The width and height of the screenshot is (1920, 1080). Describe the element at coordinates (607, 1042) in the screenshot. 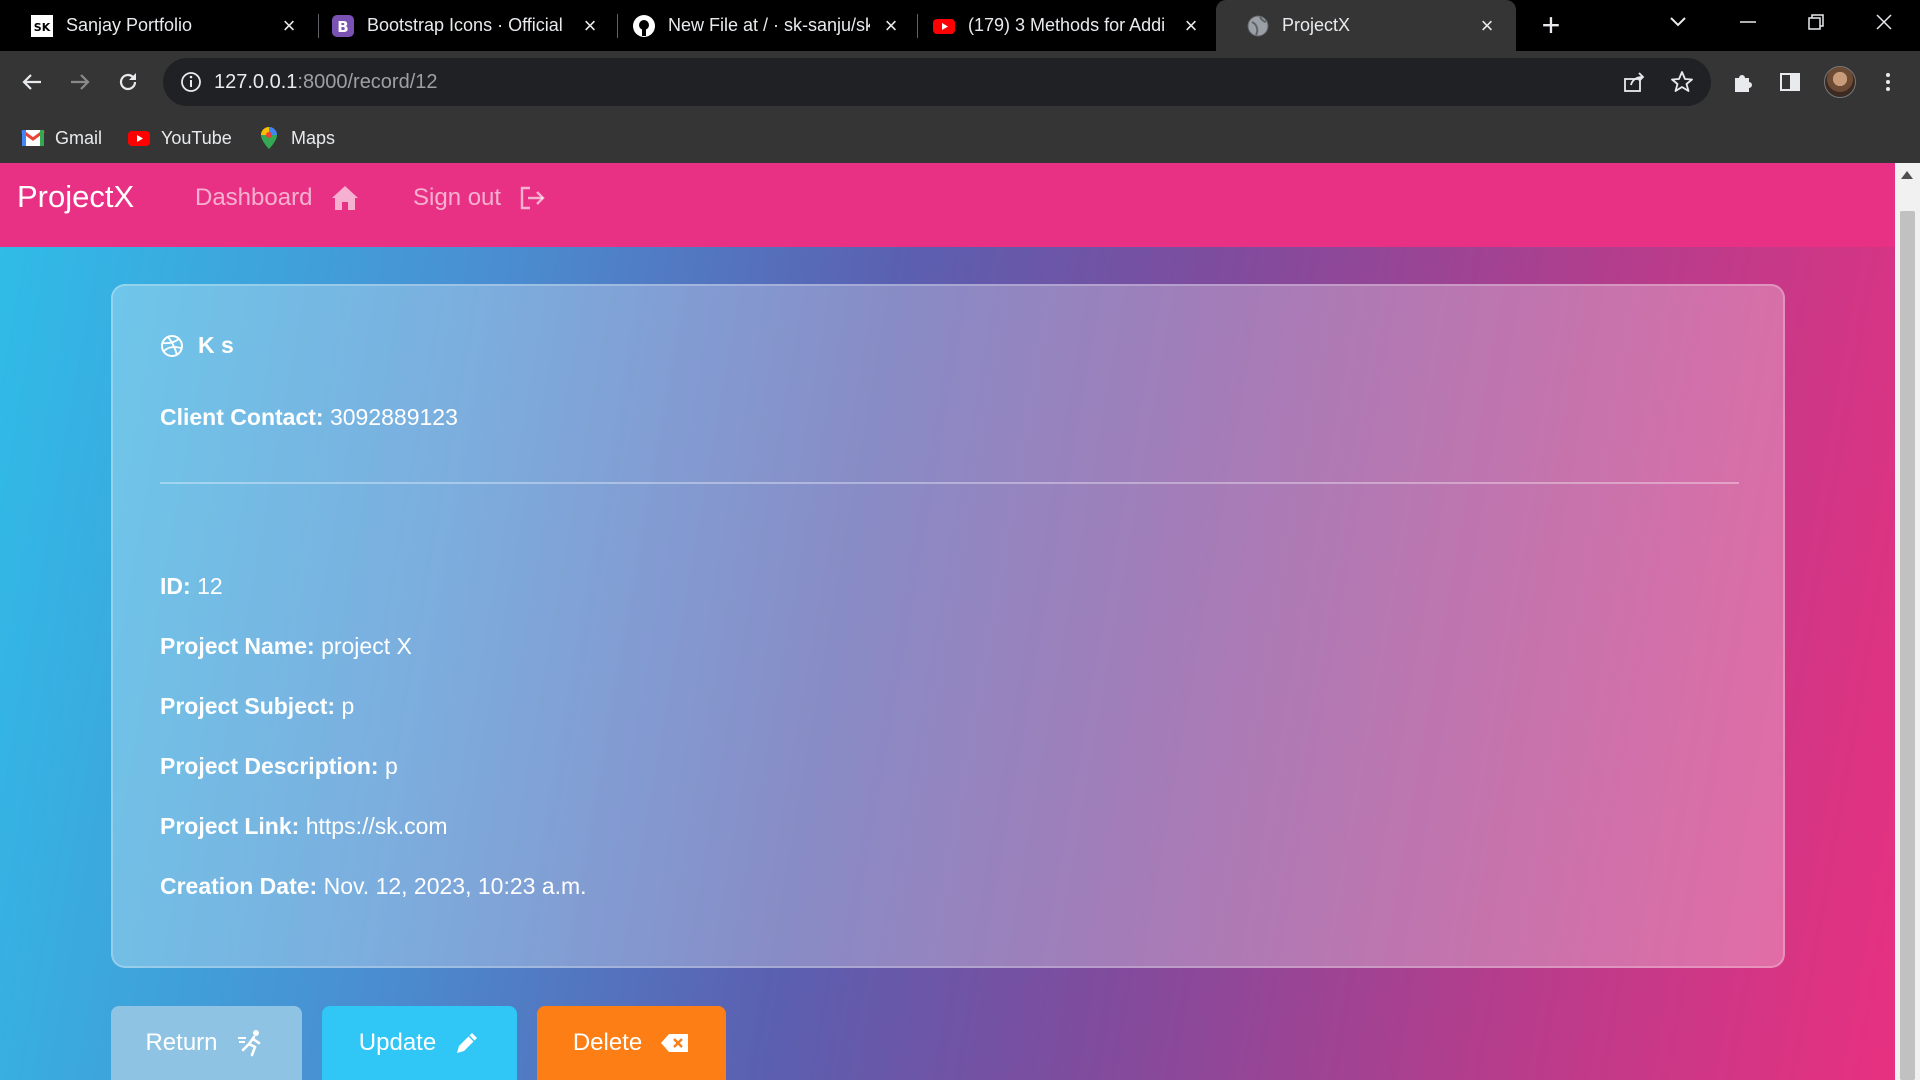

I see `delete-label: Delete` at that location.